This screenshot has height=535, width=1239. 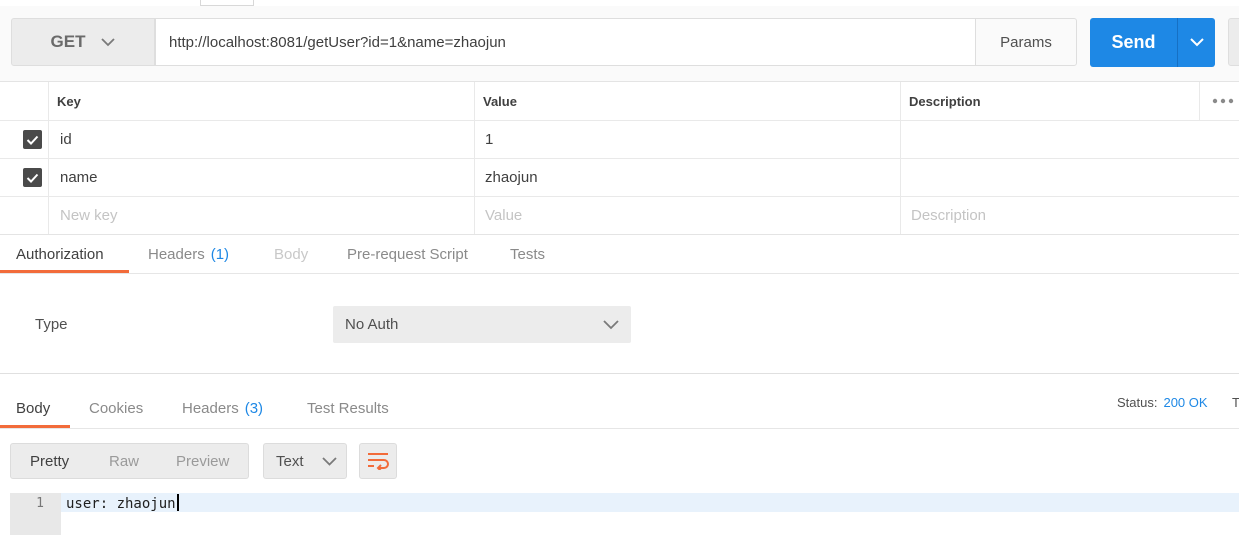 I want to click on tab-response-body: Body, so click(x=33, y=408).